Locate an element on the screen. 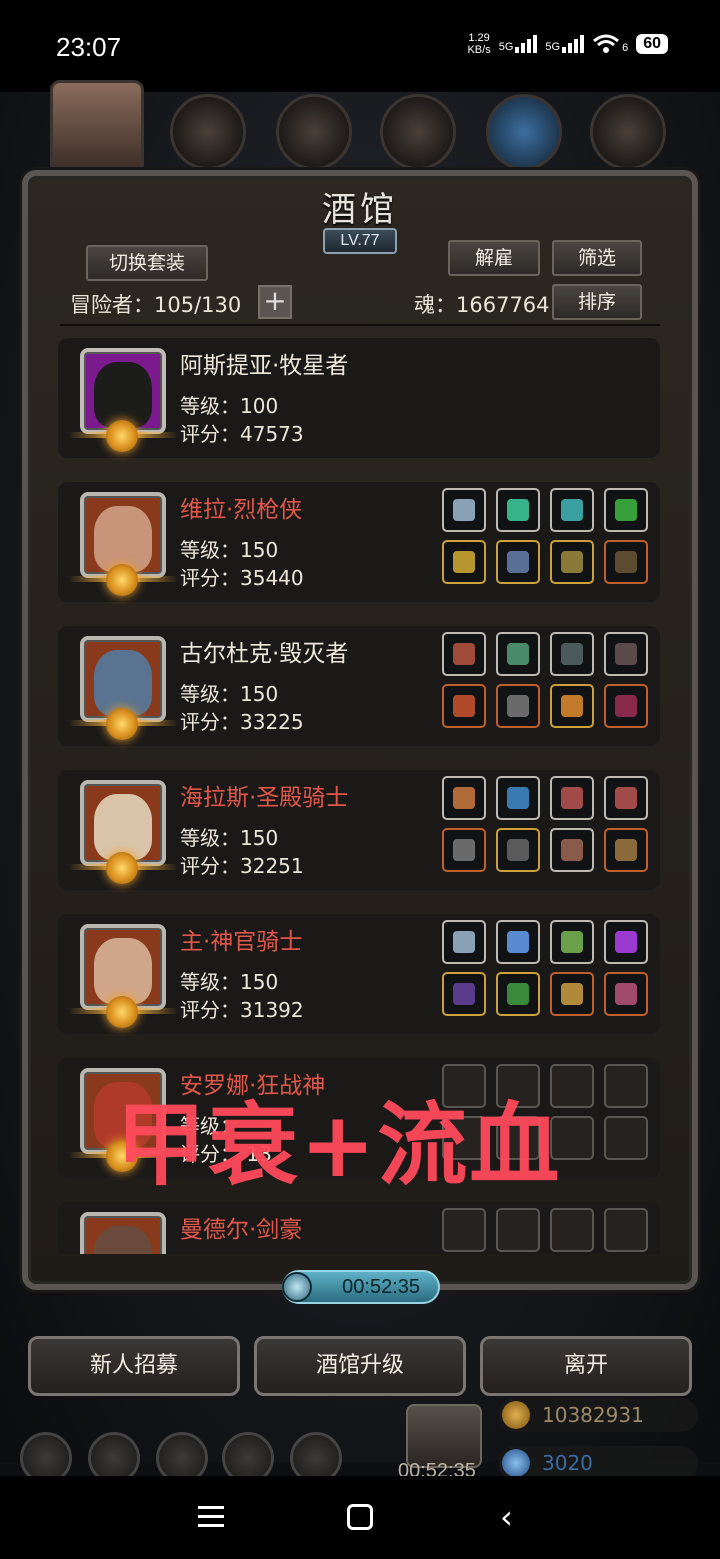  hero-card: 阿斯提亚·牧星者 等级：100 评分：47573 is located at coordinates (359, 398).